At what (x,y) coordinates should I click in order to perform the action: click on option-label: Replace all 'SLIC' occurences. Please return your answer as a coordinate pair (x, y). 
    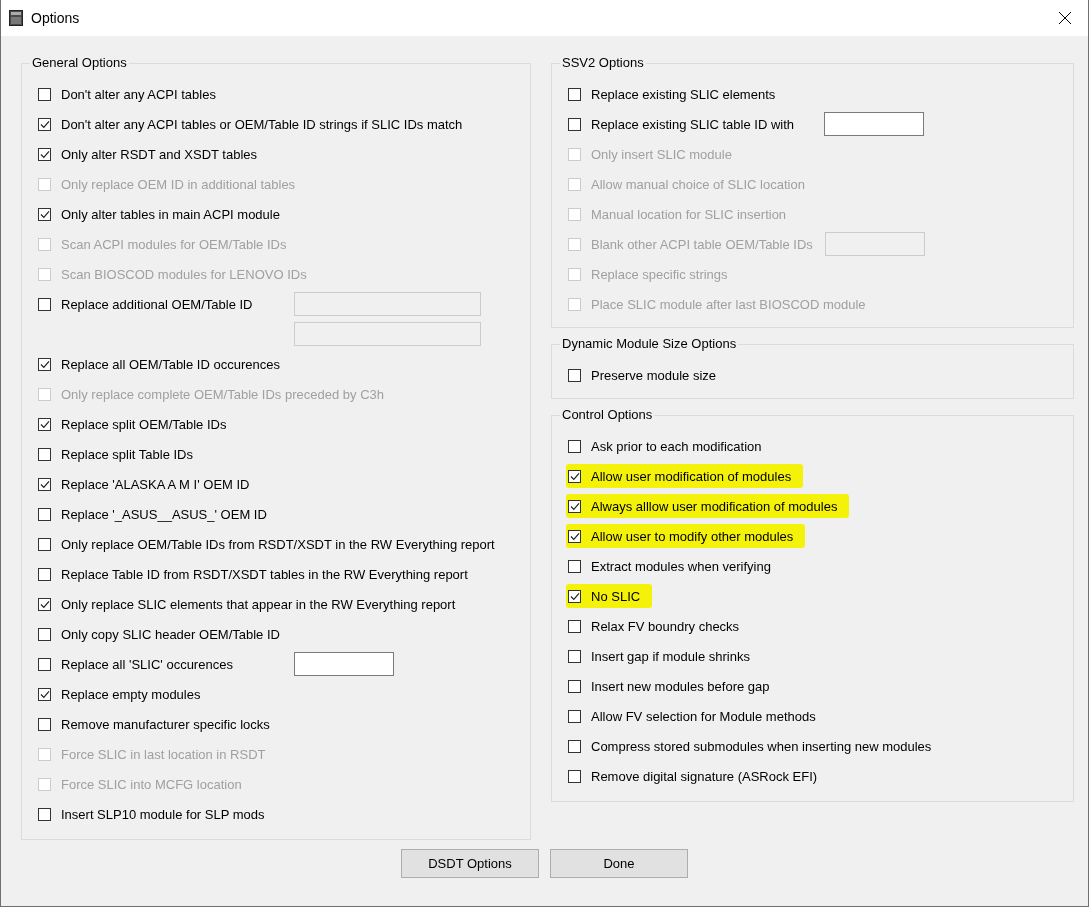
    Looking at the image, I should click on (147, 664).